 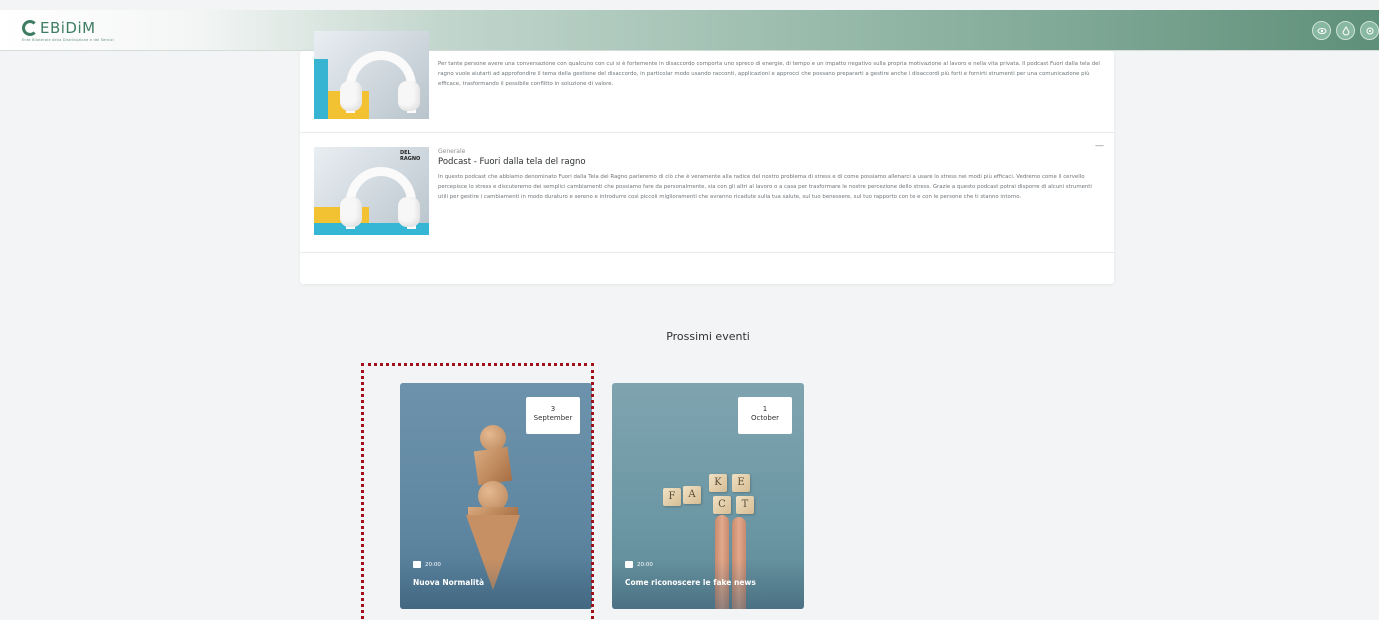 I want to click on settings-icon, so click(x=1369, y=30).